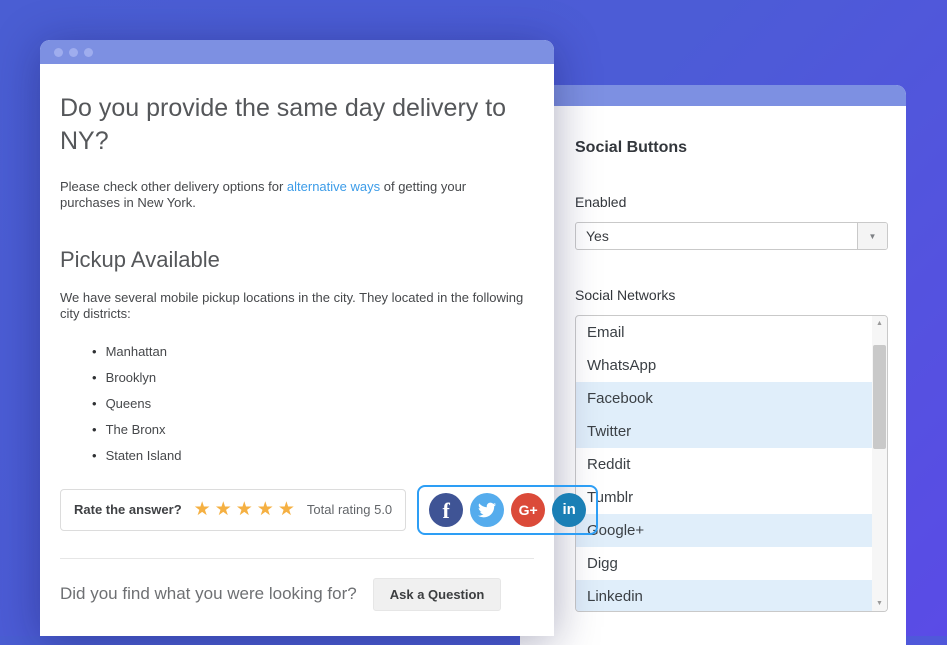 The width and height of the screenshot is (947, 645). I want to click on district-label: Staten Island, so click(143, 455).